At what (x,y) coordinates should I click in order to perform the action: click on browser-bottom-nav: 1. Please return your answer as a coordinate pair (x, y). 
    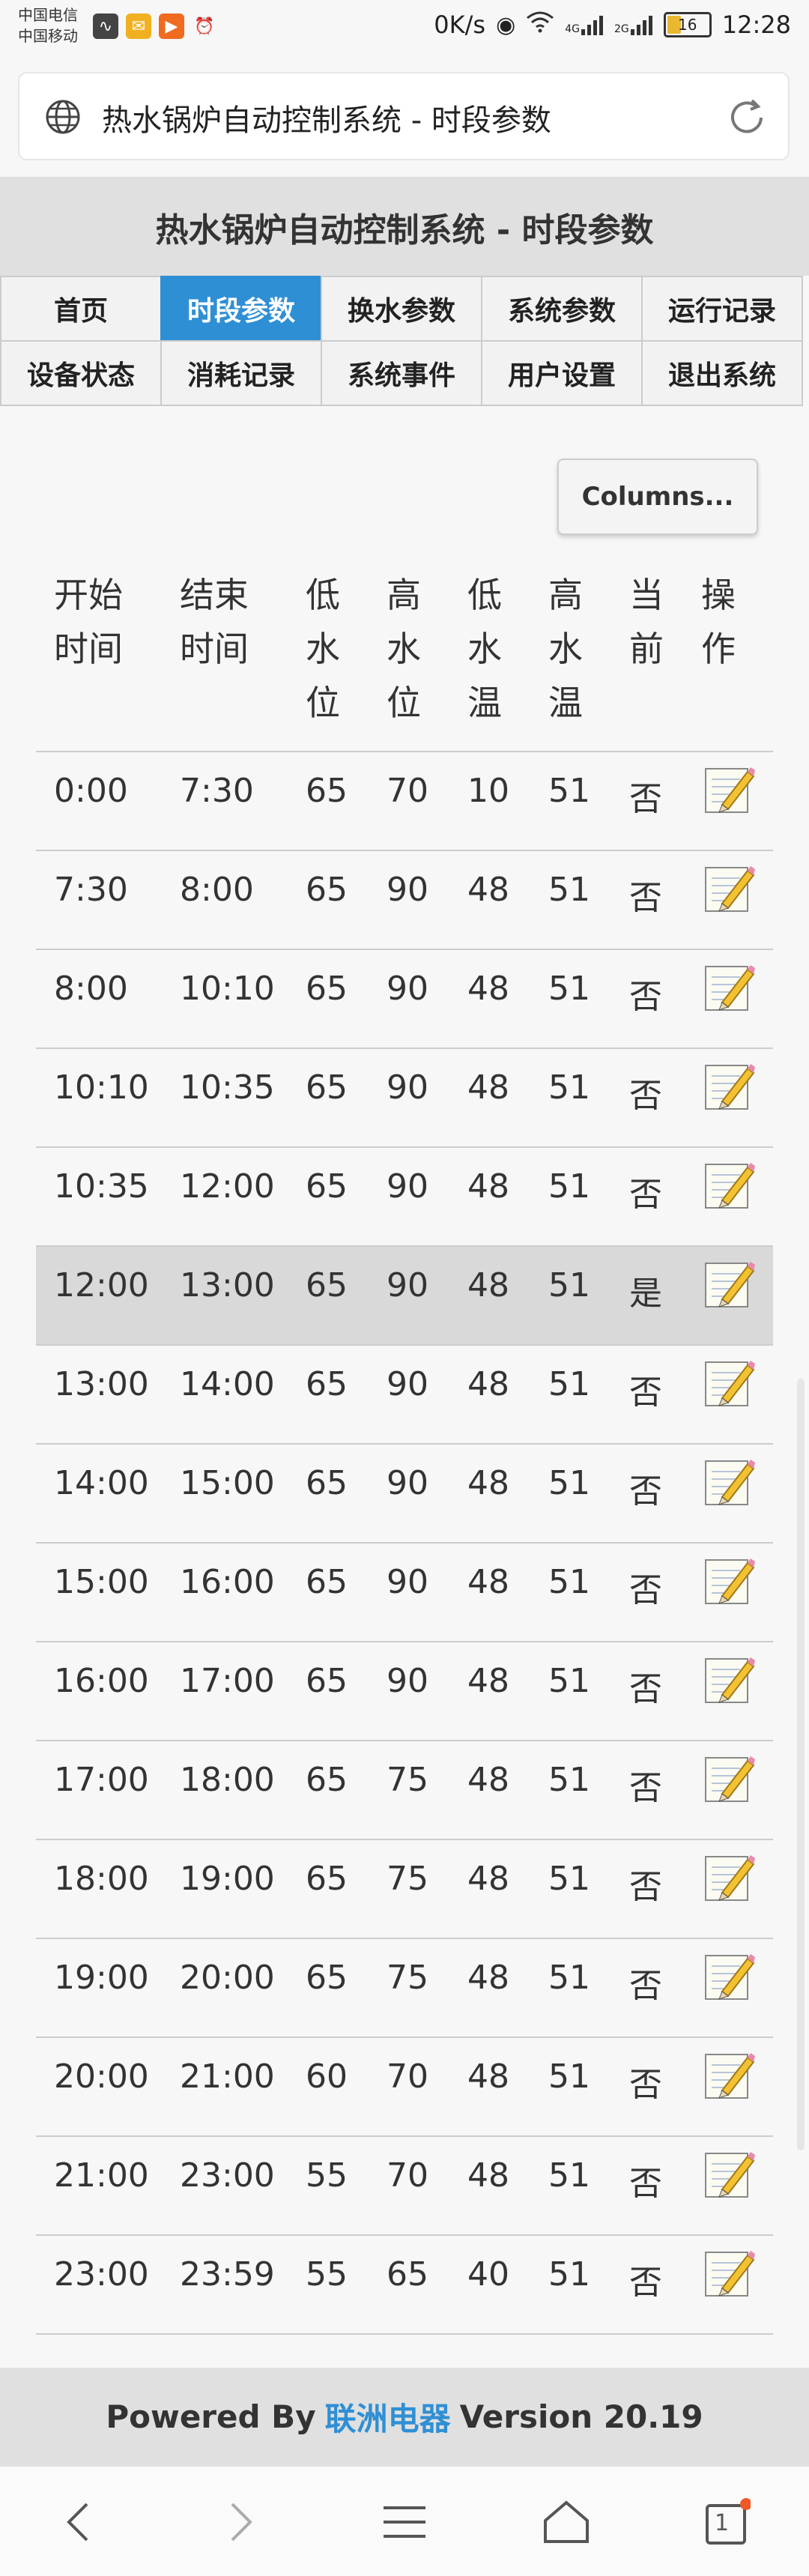
    Looking at the image, I should click on (404, 2520).